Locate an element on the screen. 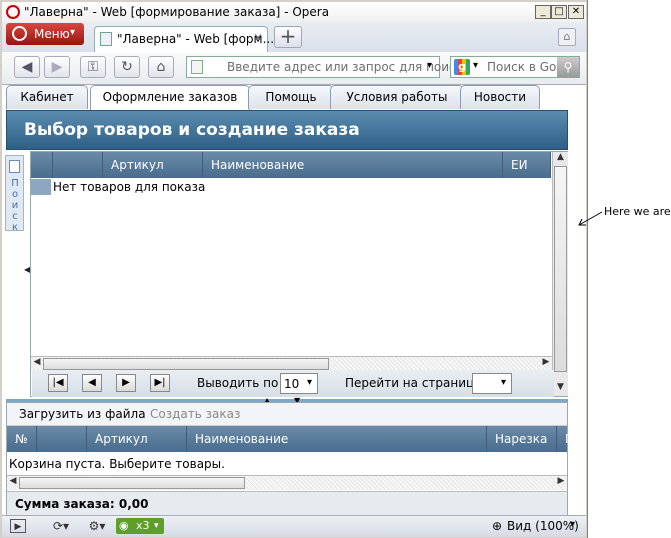 The image size is (671, 538). order-sum: Сумма заказа: 0,00 is located at coordinates (82, 504).